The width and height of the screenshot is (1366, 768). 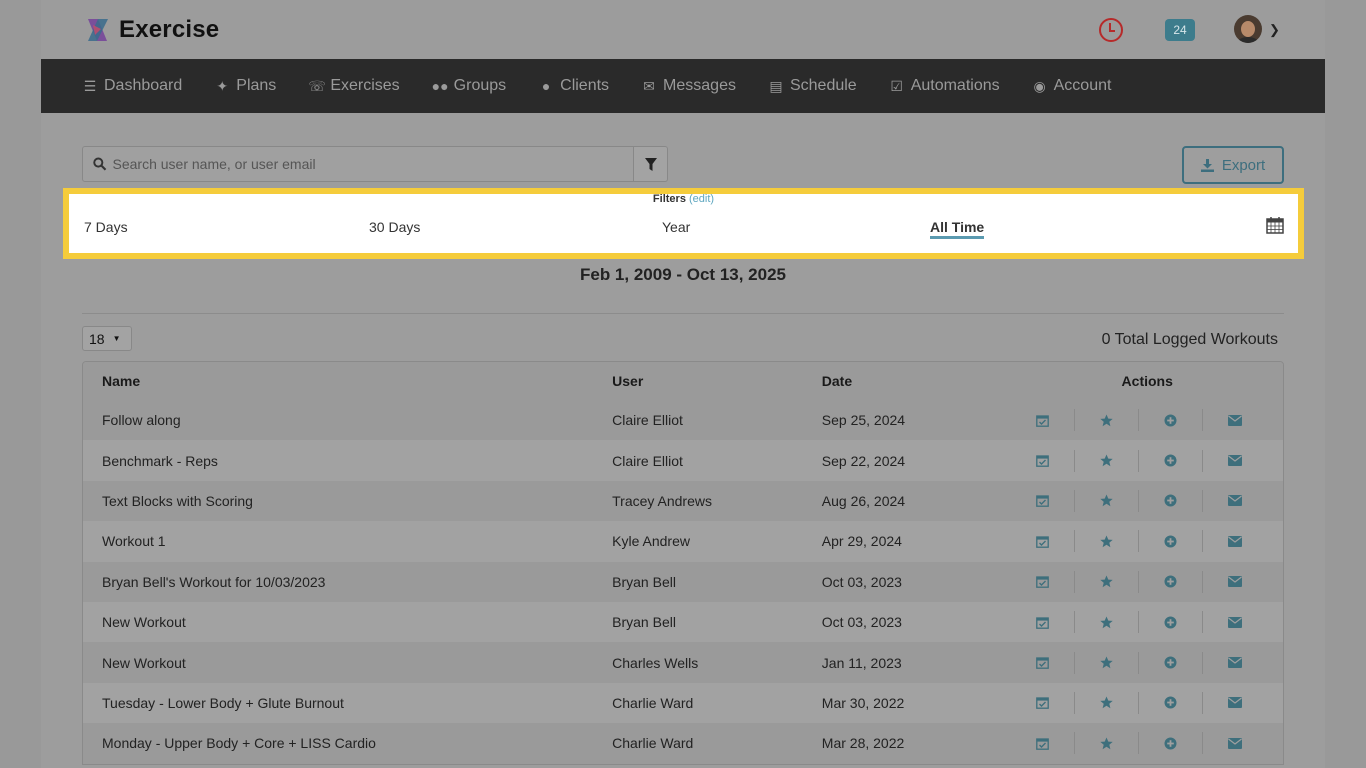 I want to click on period-30-days: 30 Days, so click(x=394, y=227).